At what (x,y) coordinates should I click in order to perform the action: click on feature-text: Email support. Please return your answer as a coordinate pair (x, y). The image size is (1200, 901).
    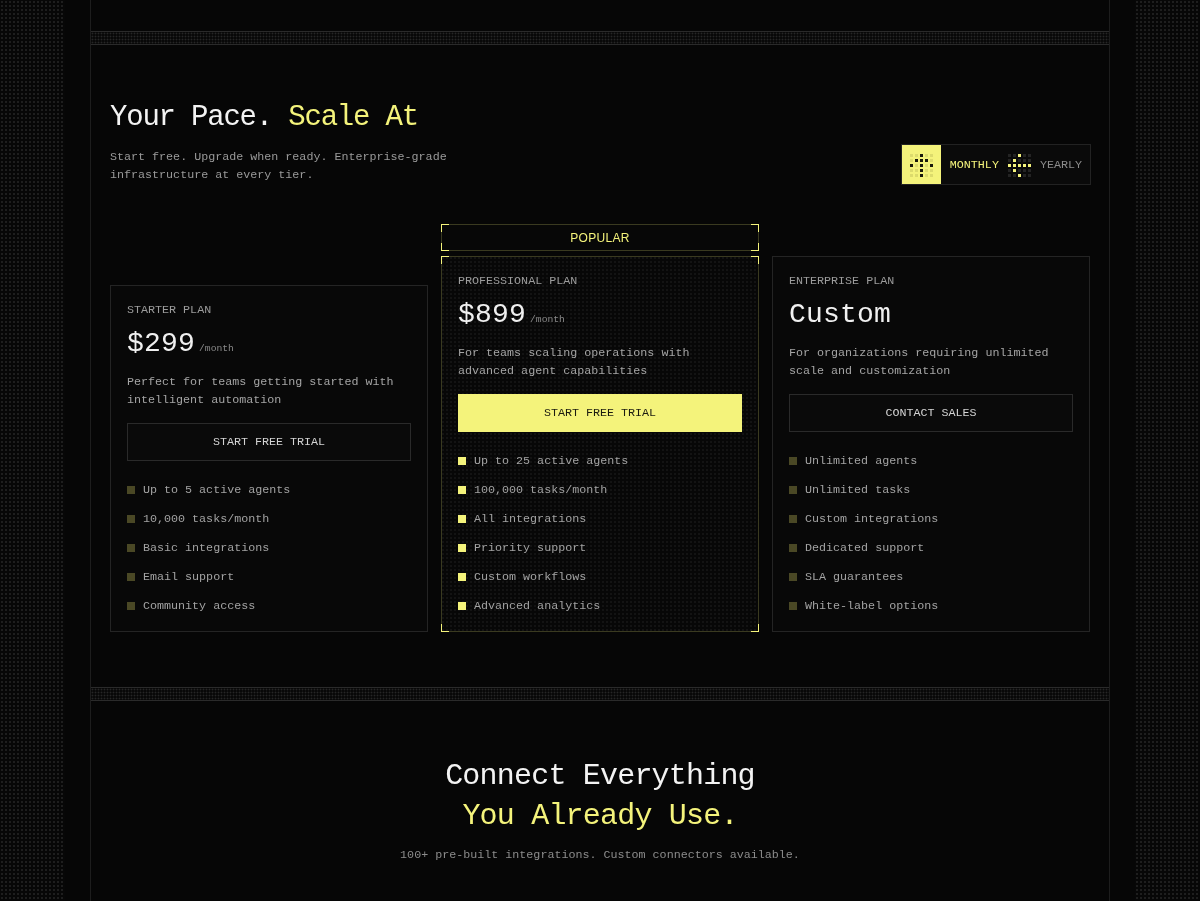
    Looking at the image, I should click on (189, 577).